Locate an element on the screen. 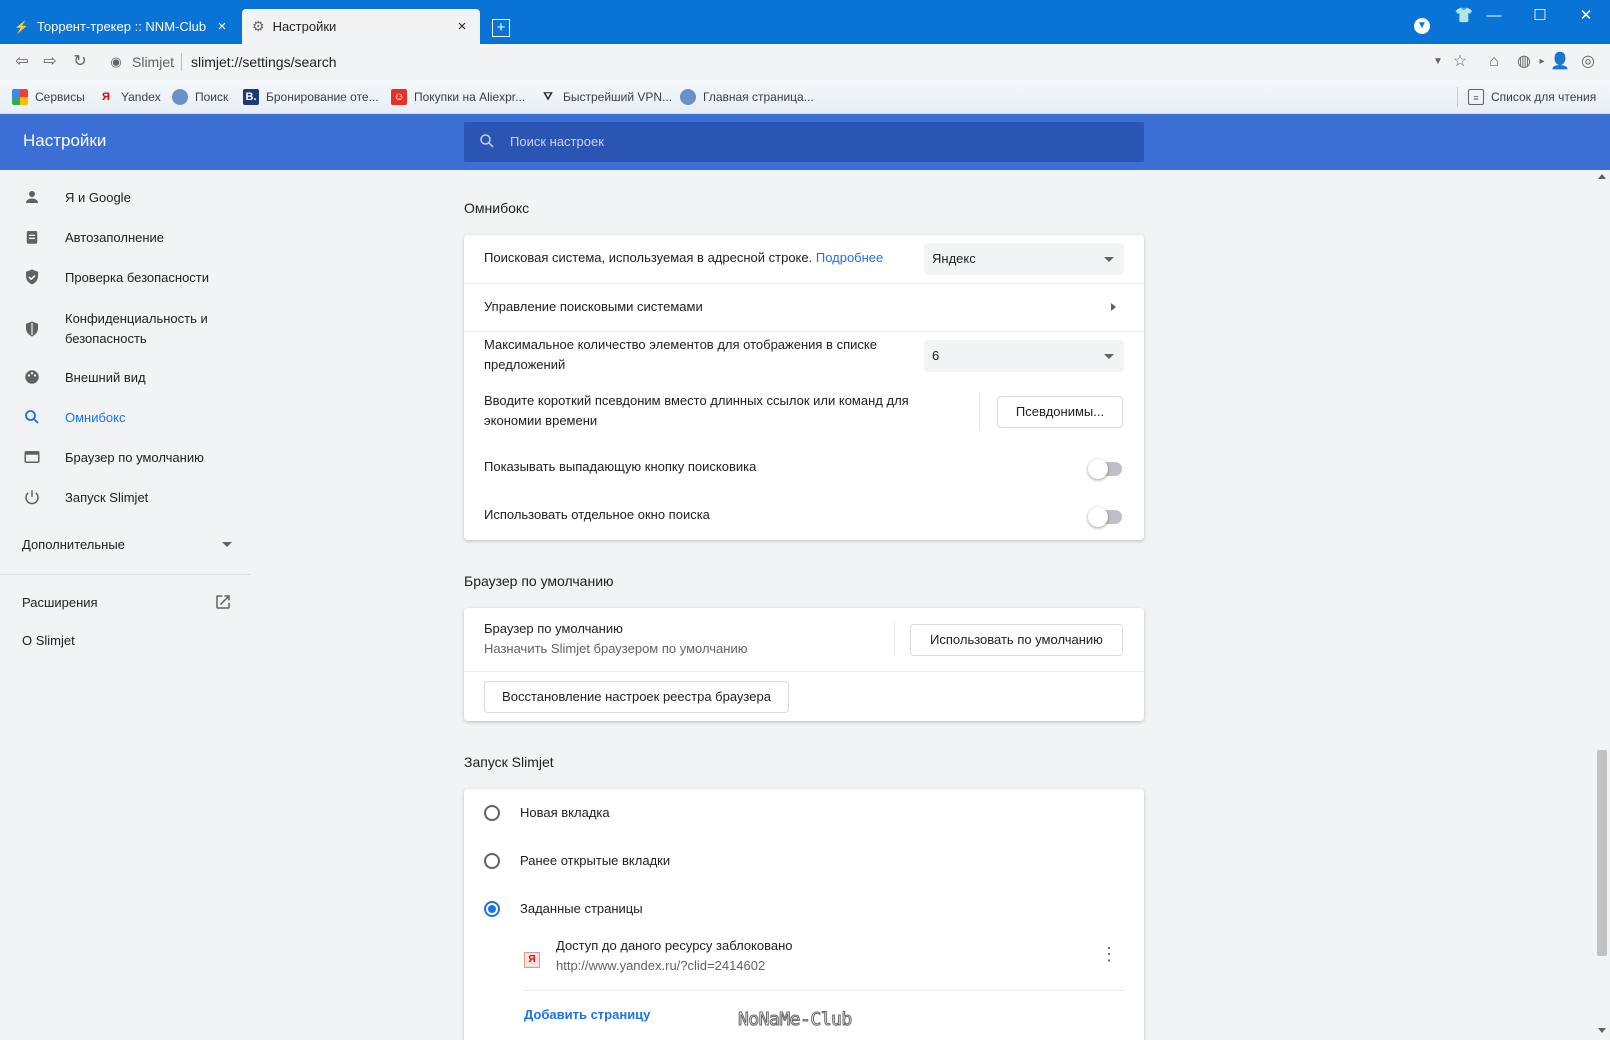 Image resolution: width=1610 pixels, height=1040 pixels. search-input: Поиск настроек is located at coordinates (804, 142).